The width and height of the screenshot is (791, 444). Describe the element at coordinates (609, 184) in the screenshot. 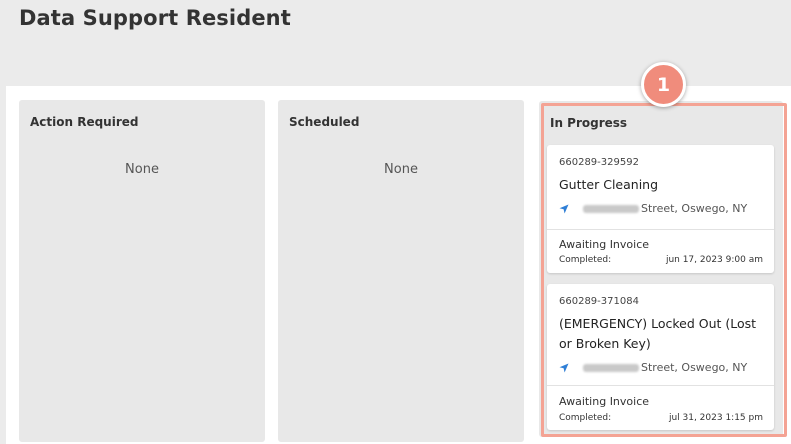

I see `work-order-title: Gutter Cleaning` at that location.